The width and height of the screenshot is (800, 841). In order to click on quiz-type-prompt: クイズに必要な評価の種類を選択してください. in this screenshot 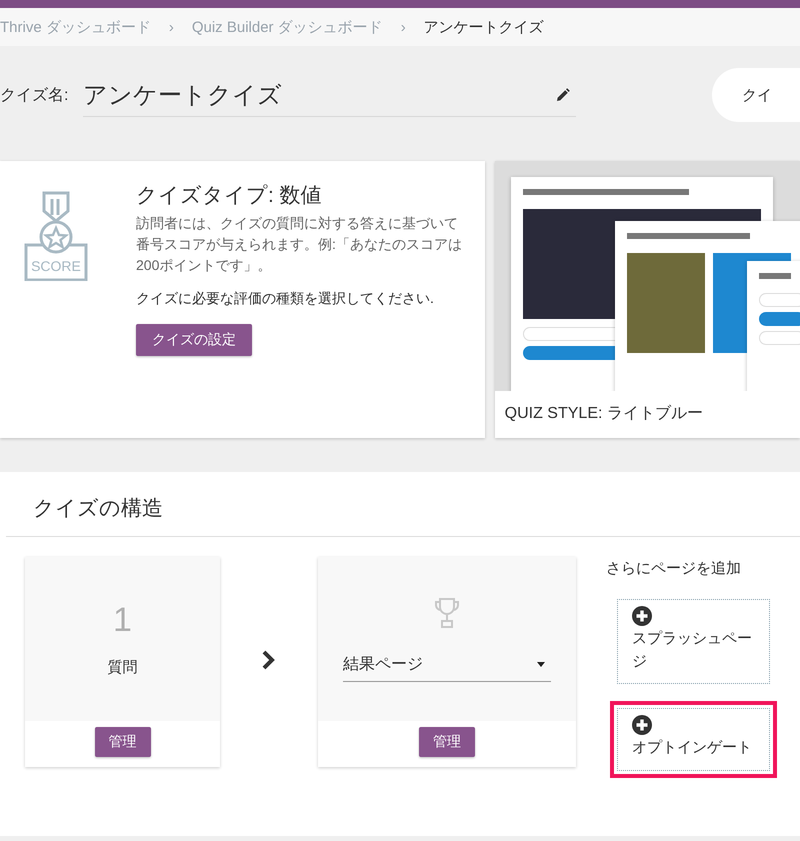, I will do `click(285, 299)`.